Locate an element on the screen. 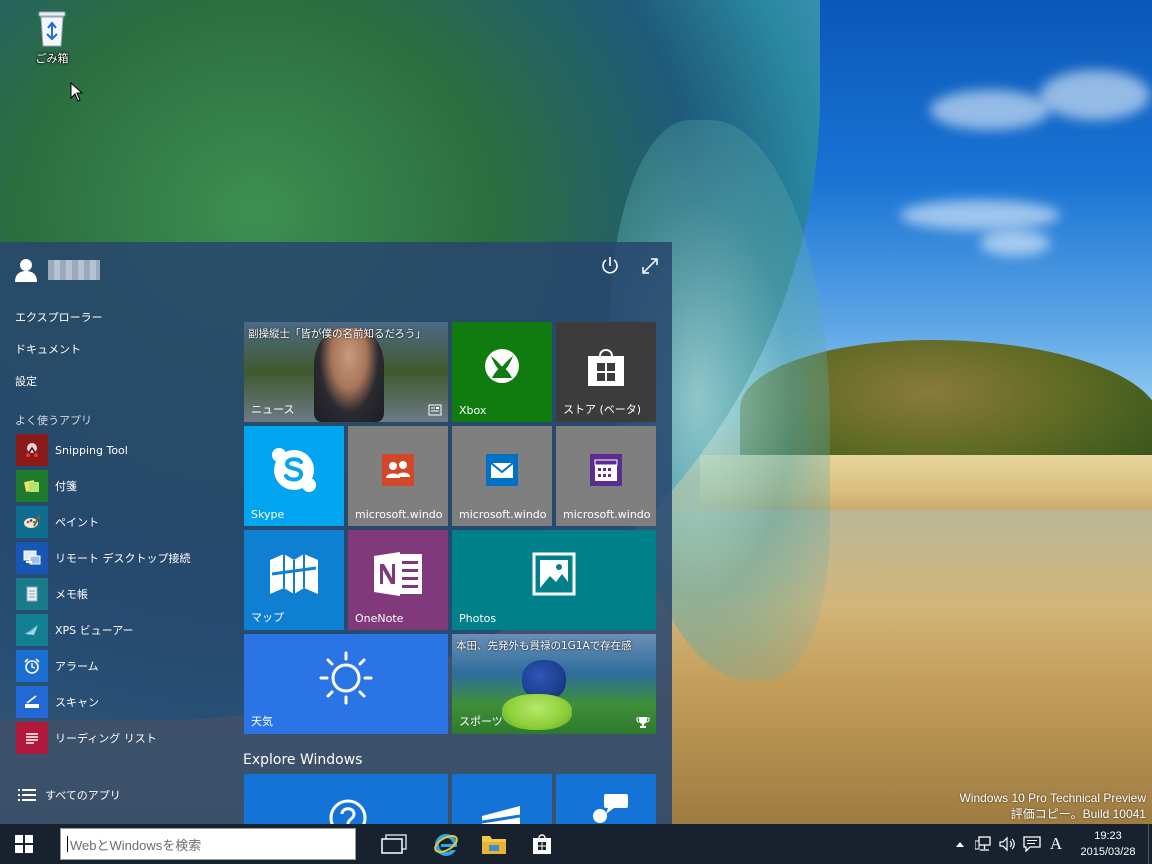  app-xps-viewer: XPS ビューアー is located at coordinates (115, 630).